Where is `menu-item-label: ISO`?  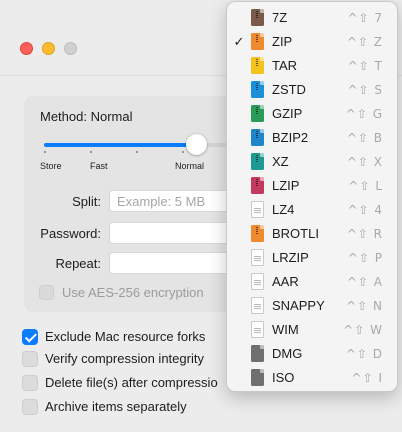 menu-item-label: ISO is located at coordinates (283, 377).